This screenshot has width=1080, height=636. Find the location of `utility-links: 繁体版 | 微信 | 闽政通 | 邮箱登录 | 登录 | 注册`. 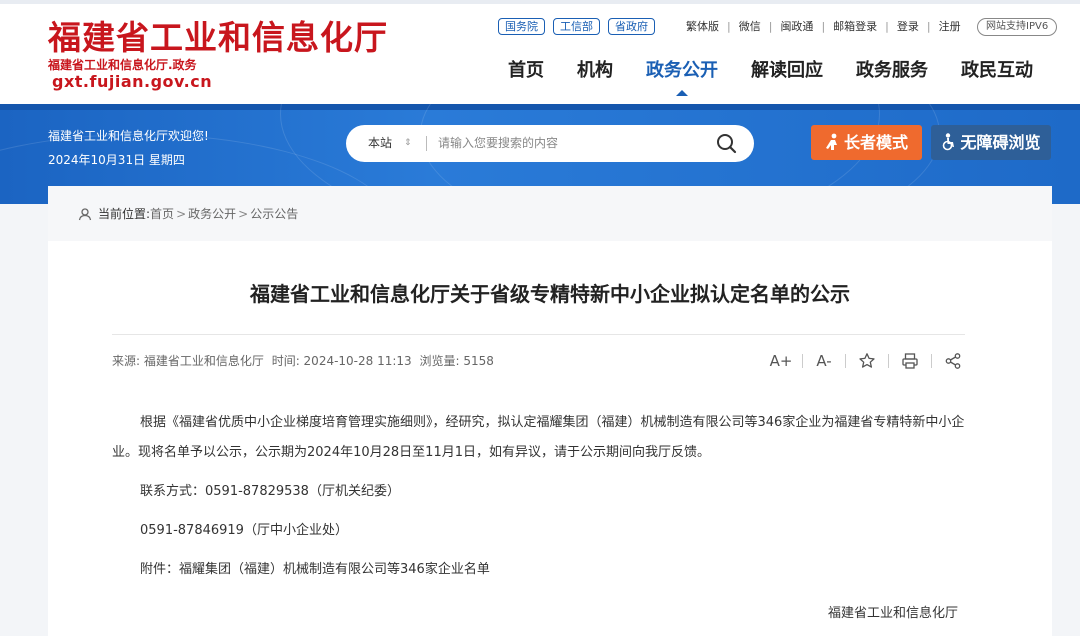

utility-links: 繁体版 | 微信 | 闽政通 | 邮箱登录 | 登录 | 注册 is located at coordinates (823, 27).